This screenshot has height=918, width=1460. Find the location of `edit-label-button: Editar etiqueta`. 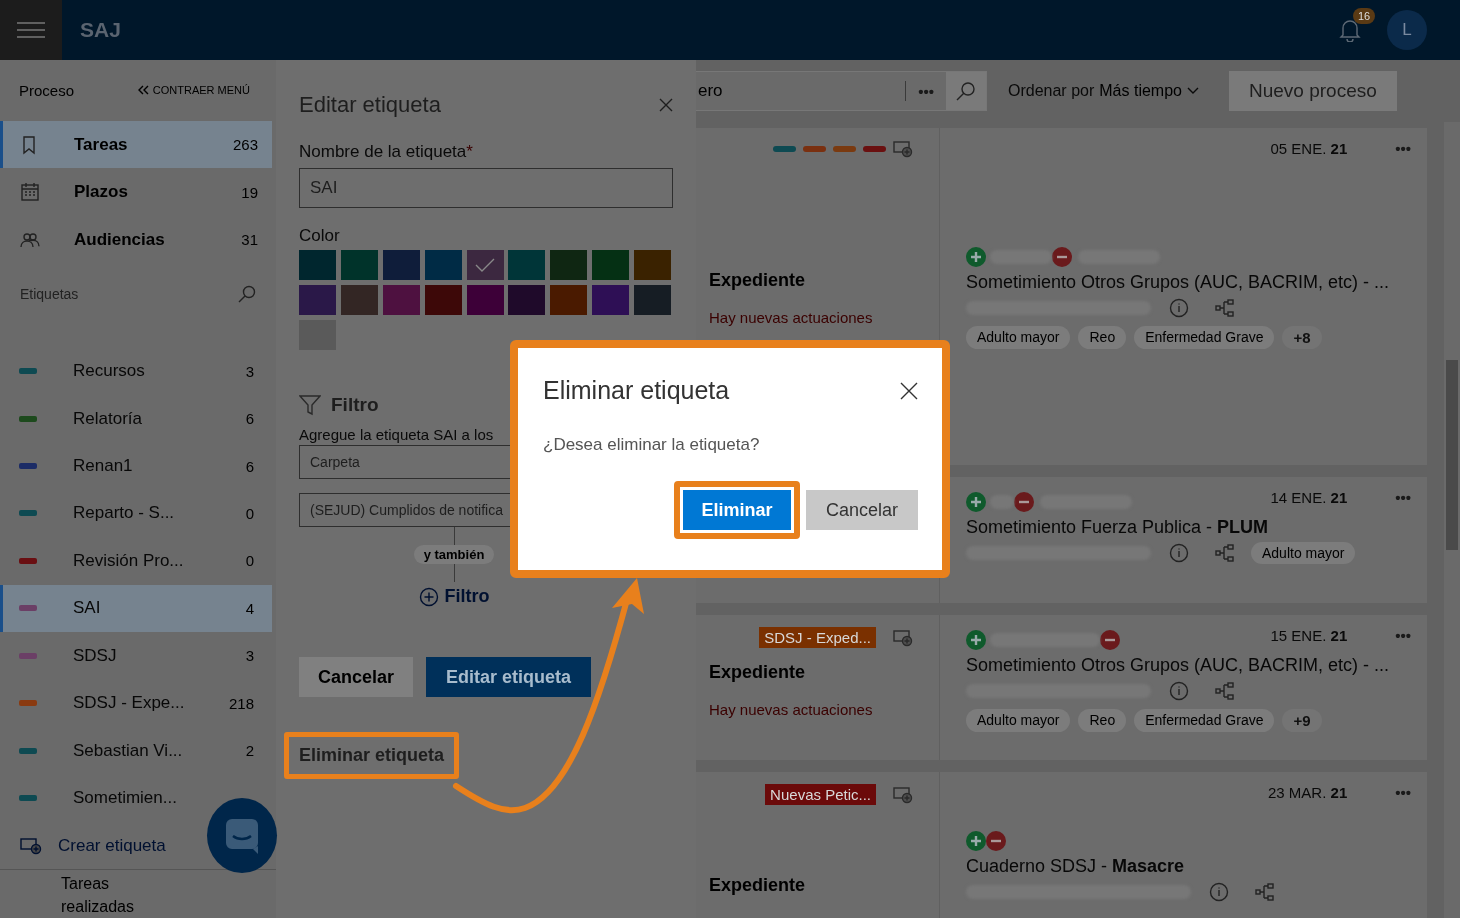

edit-label-button: Editar etiqueta is located at coordinates (509, 677).